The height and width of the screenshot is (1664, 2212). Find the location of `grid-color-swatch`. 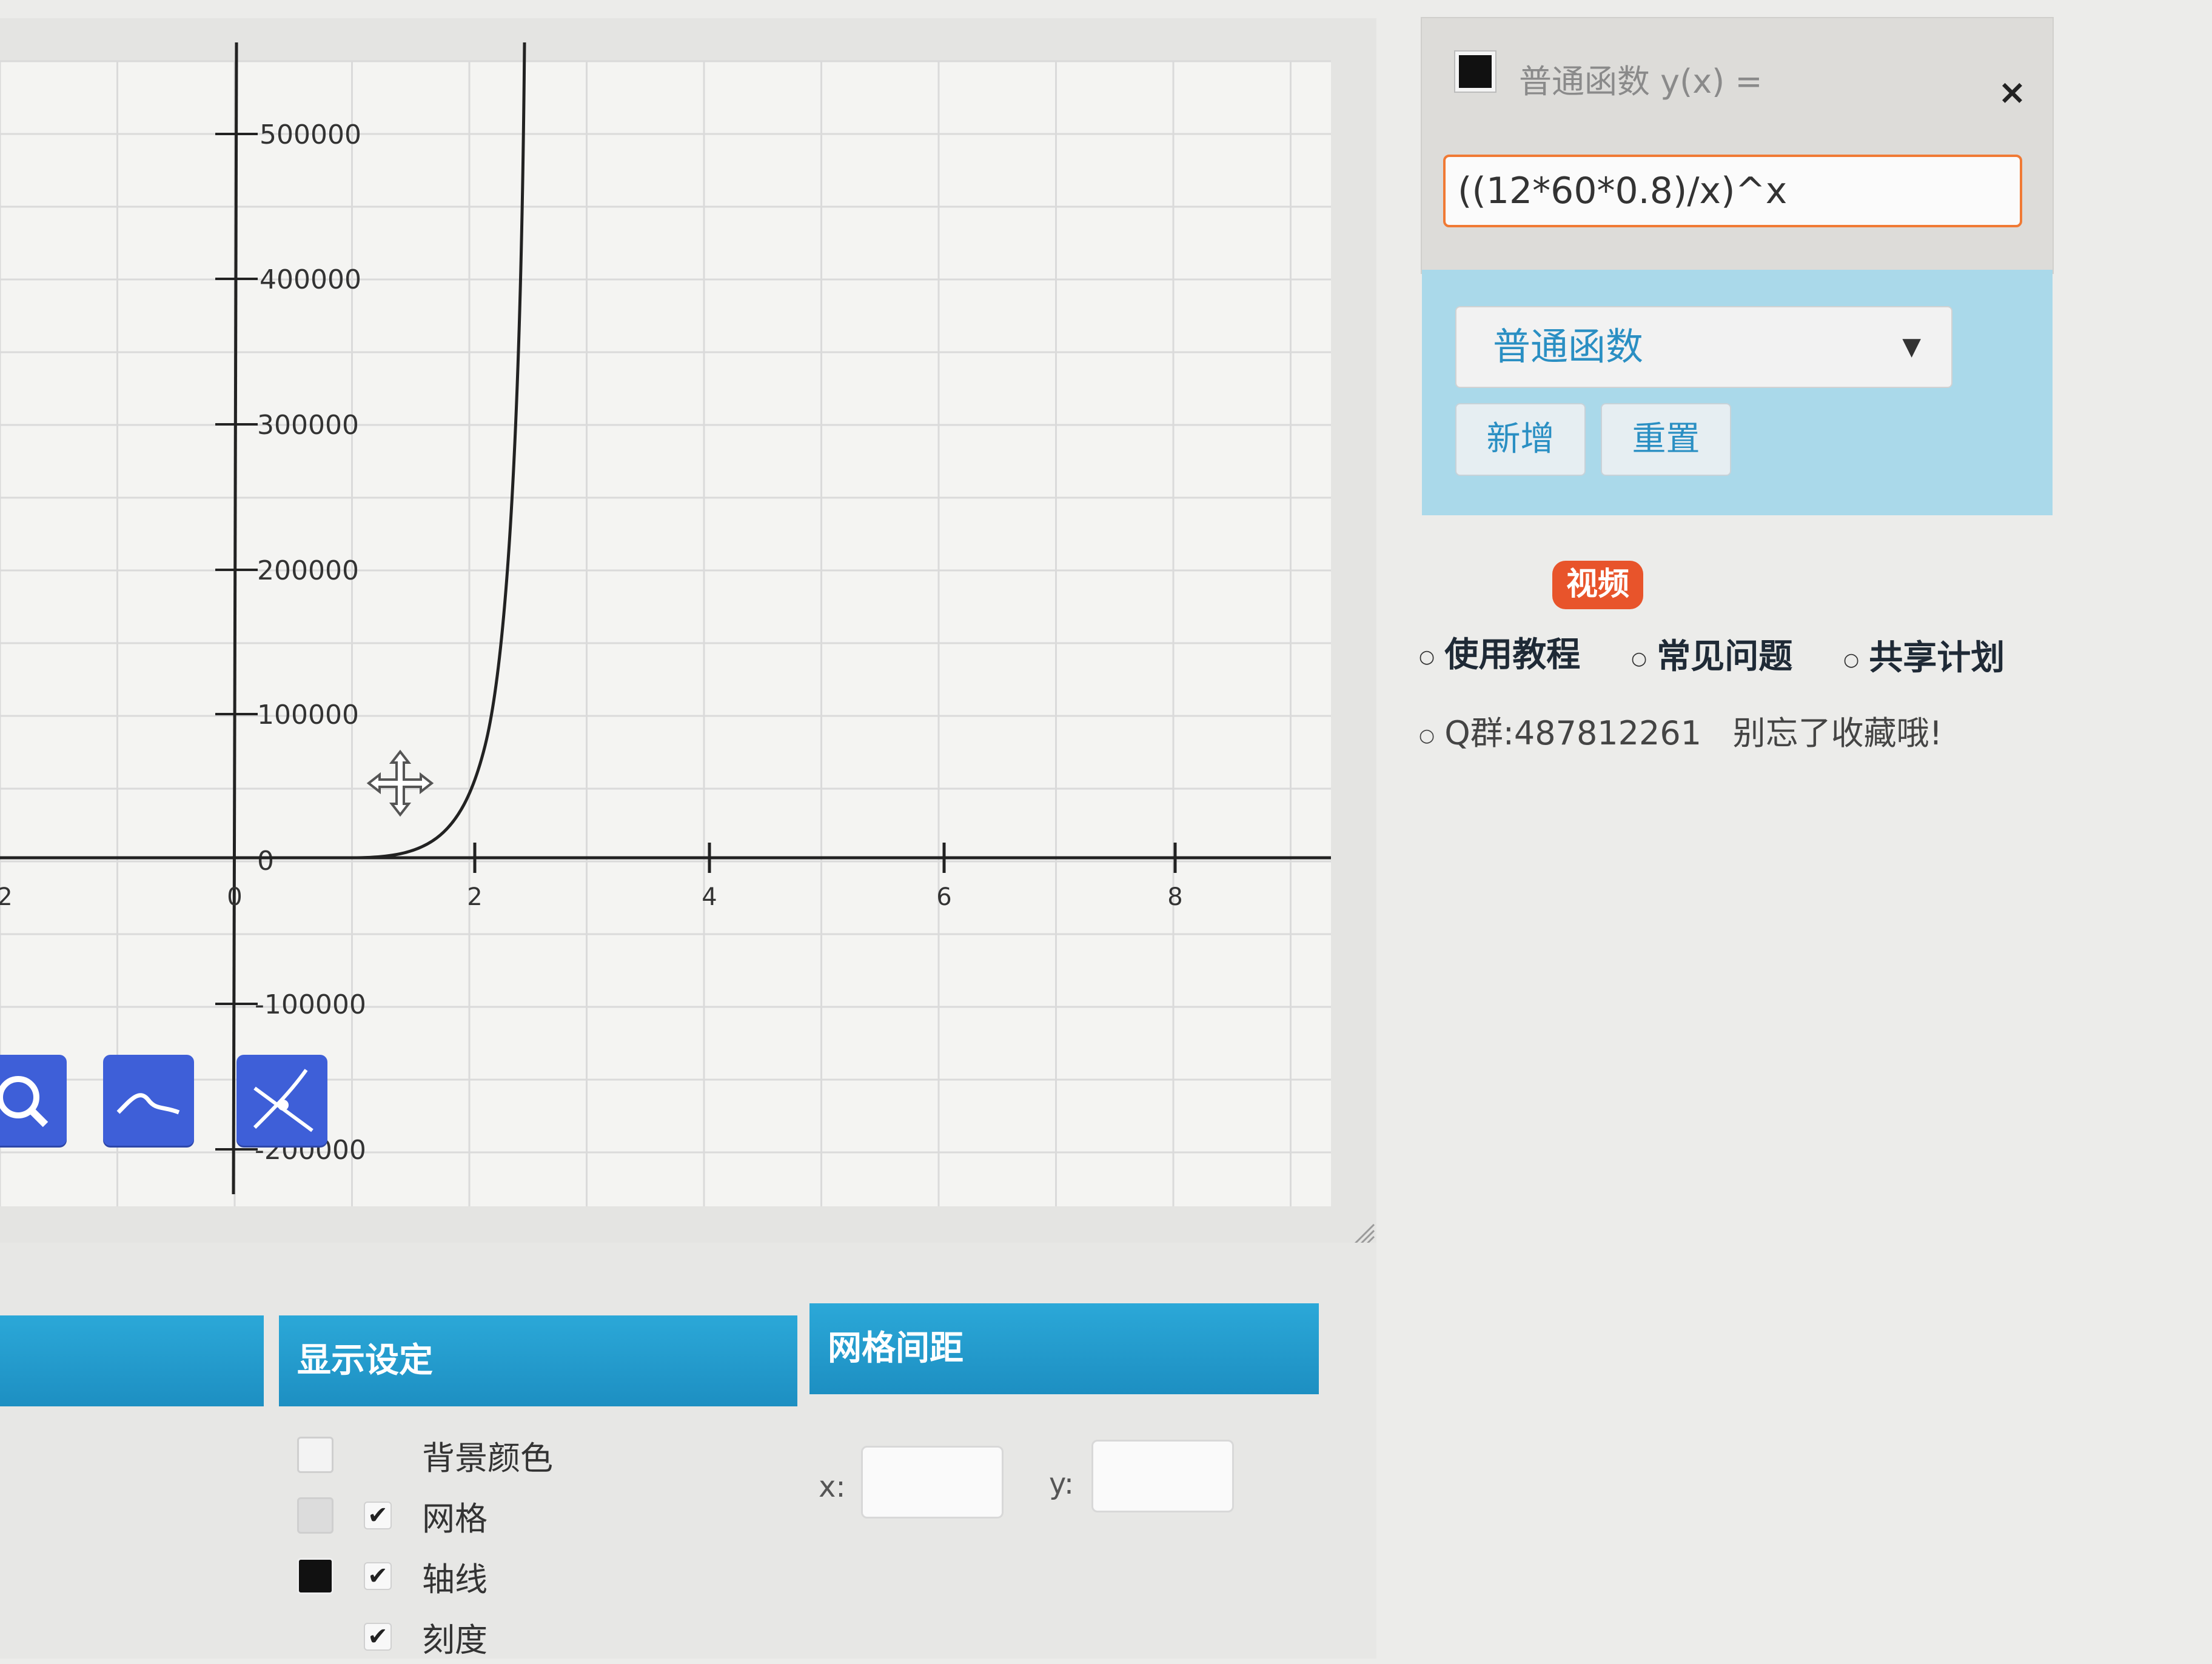

grid-color-swatch is located at coordinates (315, 1516).